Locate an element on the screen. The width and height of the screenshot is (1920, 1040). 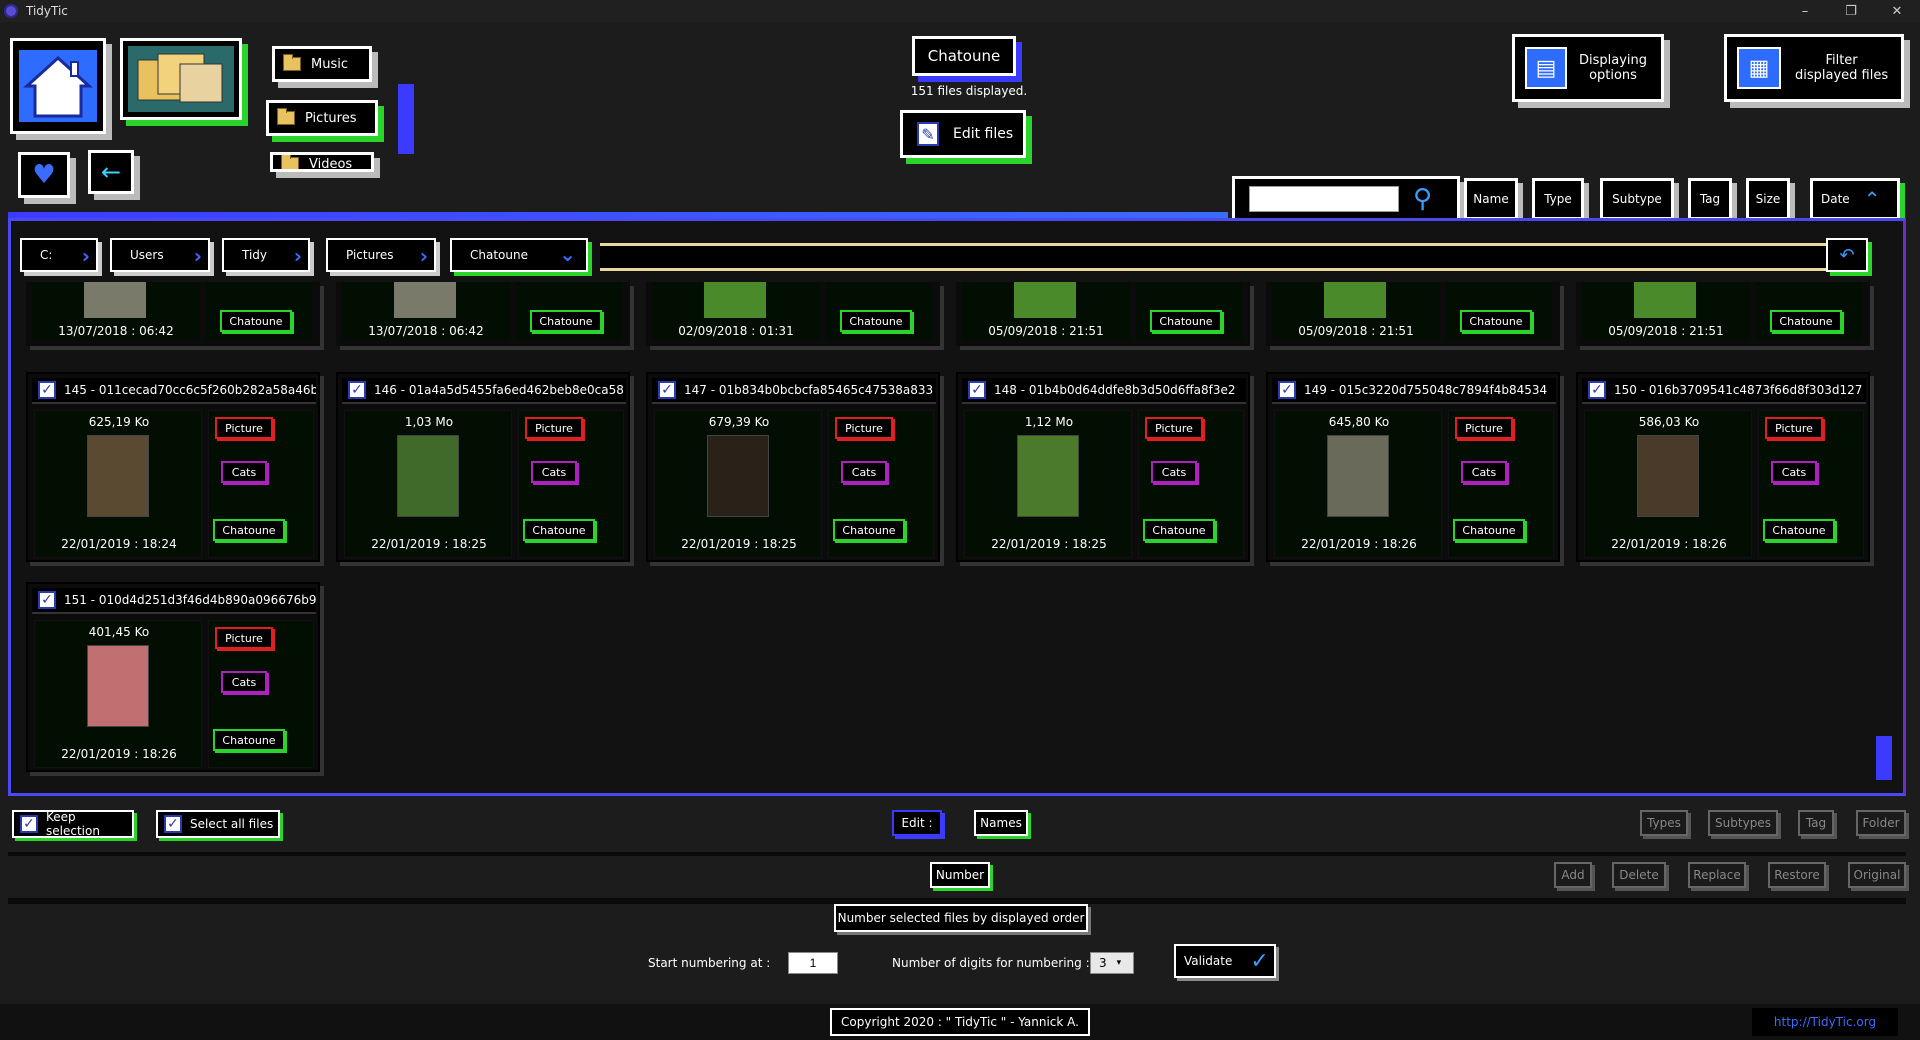
filter-files-button: ▦ Filter displayed files is located at coordinates (1814, 68).